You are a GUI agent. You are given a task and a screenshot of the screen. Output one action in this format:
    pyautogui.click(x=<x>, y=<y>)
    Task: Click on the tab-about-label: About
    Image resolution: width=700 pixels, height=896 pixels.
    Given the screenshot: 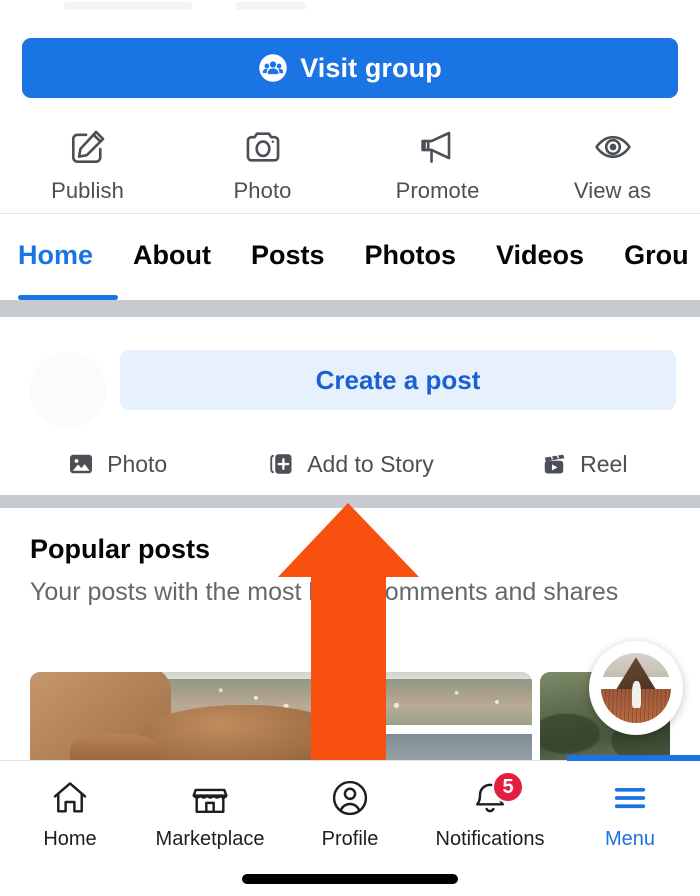 What is the action you would take?
    pyautogui.click(x=172, y=255)
    